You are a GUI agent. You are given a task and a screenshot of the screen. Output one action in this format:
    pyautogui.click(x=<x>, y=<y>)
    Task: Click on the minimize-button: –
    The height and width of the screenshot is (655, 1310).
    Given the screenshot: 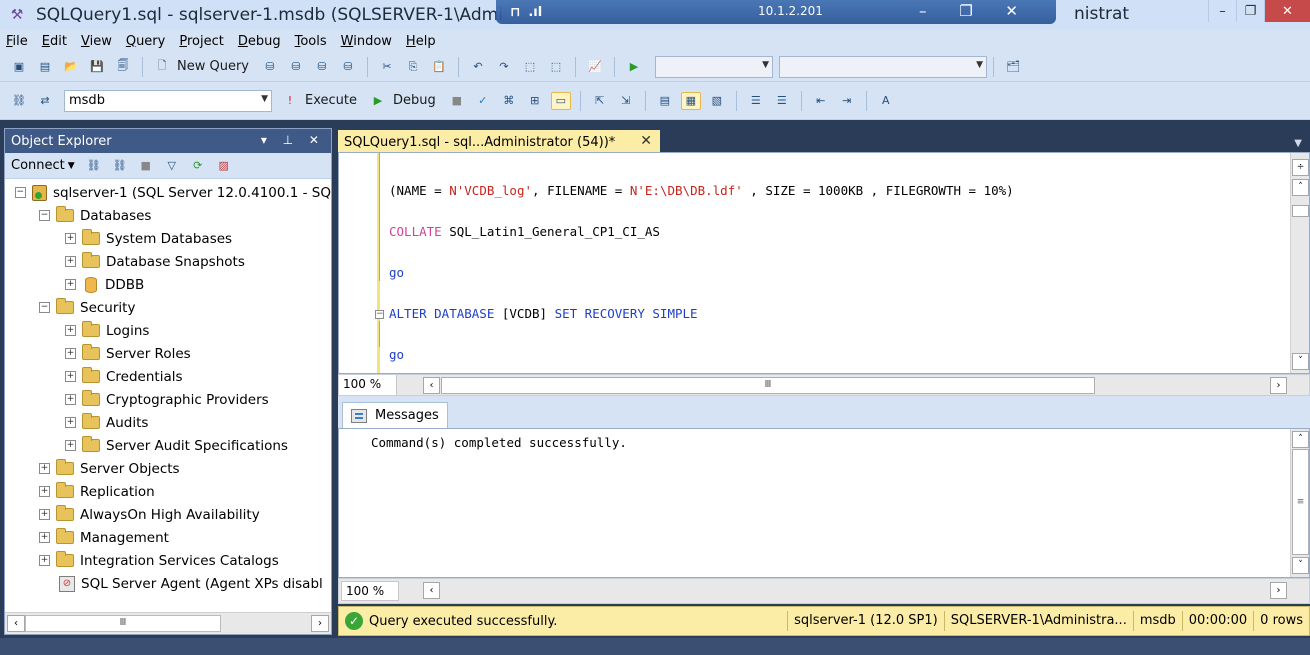 What is the action you would take?
    pyautogui.click(x=1222, y=11)
    